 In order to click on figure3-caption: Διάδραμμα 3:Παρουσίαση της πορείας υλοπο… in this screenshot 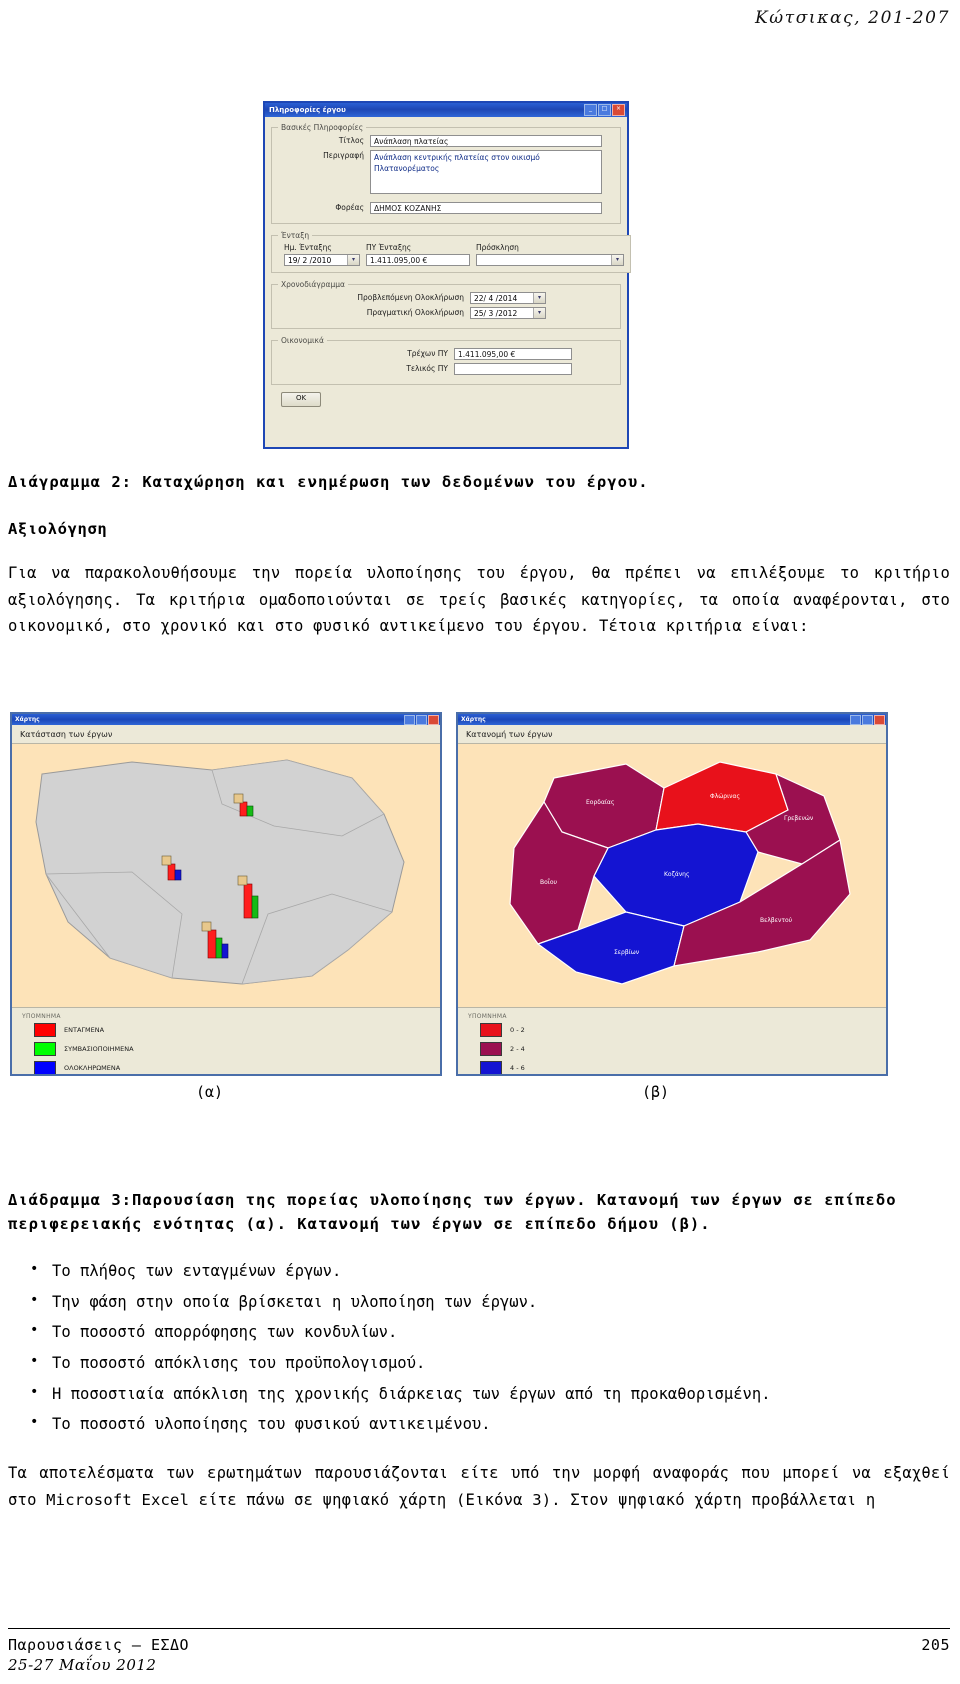, I will do `click(452, 1212)`.